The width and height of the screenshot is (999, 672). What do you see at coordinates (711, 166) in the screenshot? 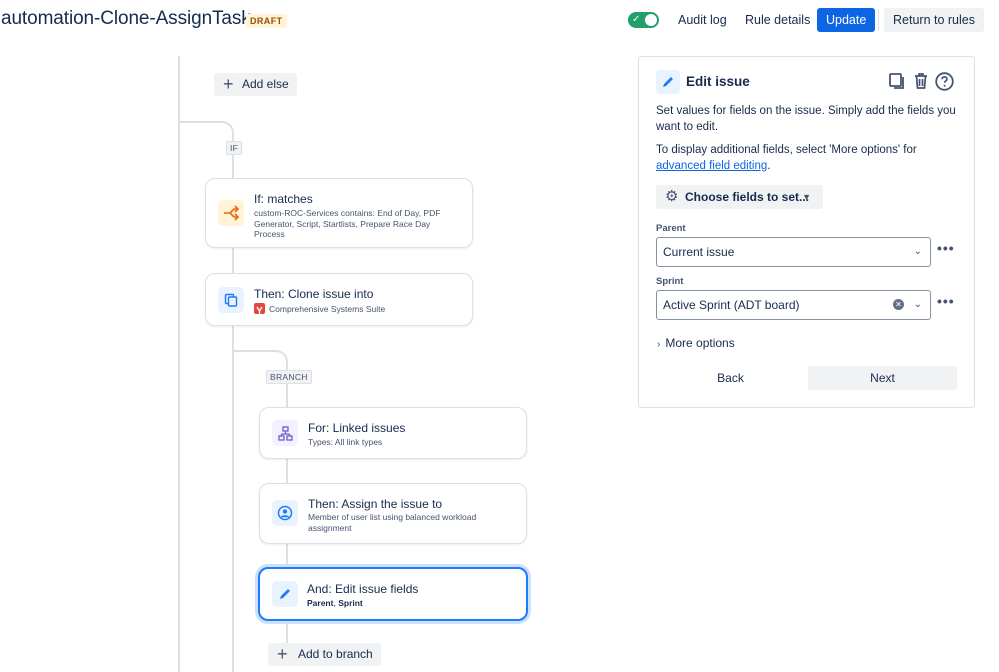
I see `advanced-field-editing-link: advanced field editing` at bounding box center [711, 166].